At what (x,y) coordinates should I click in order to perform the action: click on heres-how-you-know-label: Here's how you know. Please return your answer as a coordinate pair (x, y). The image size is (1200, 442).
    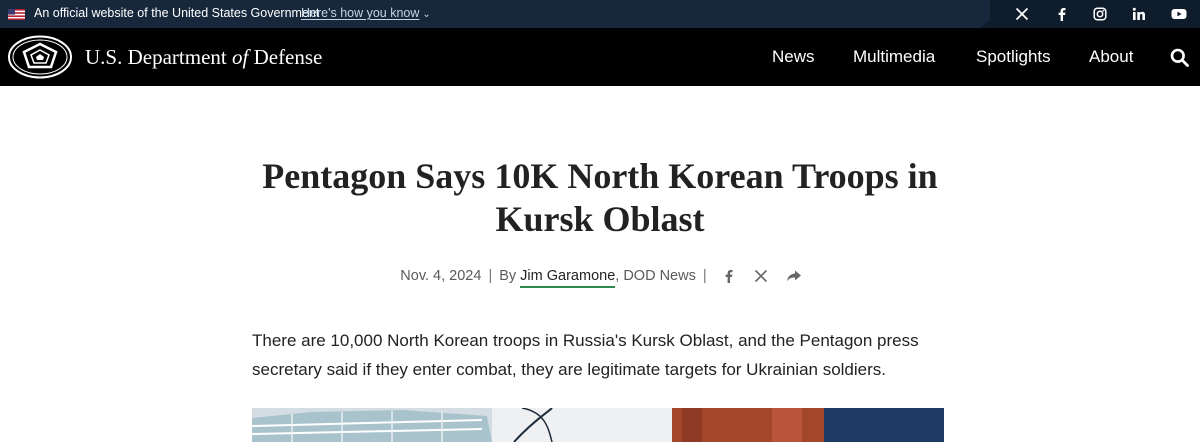
    Looking at the image, I should click on (360, 13).